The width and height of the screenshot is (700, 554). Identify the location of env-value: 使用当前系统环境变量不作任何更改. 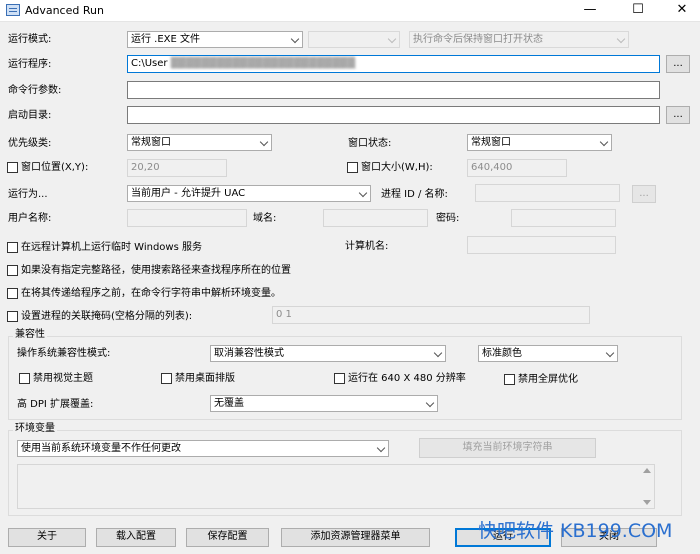
(101, 448).